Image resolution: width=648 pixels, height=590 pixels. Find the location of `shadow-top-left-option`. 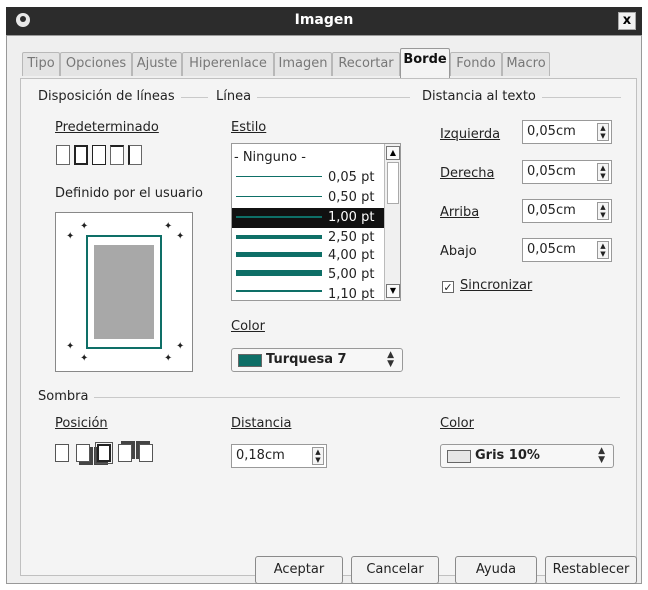

shadow-top-left-option is located at coordinates (146, 453).